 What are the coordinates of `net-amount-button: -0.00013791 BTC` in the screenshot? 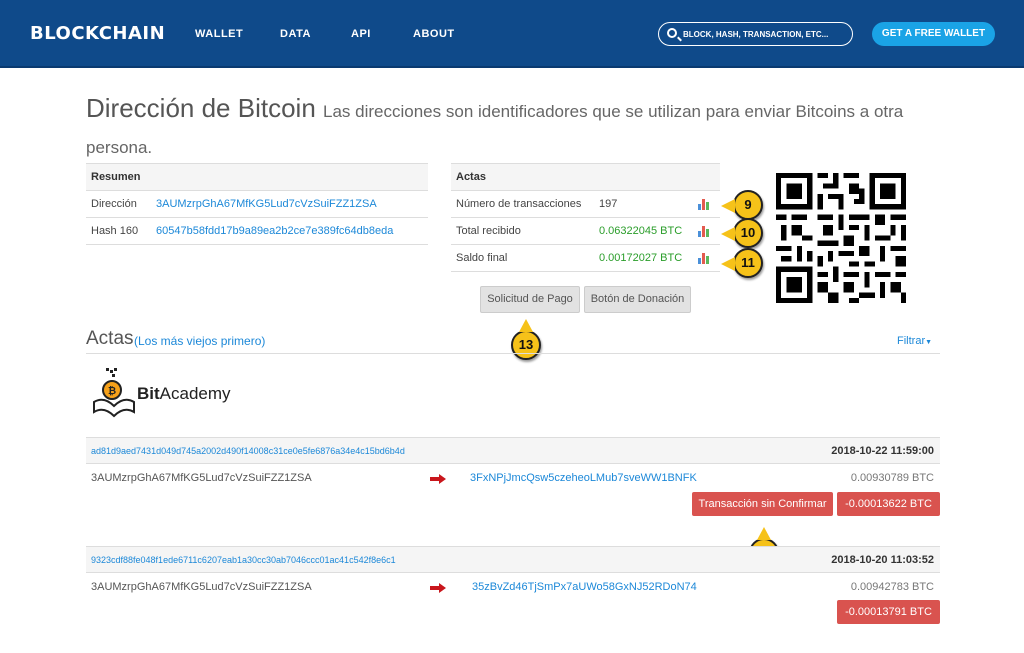 It's located at (888, 612).